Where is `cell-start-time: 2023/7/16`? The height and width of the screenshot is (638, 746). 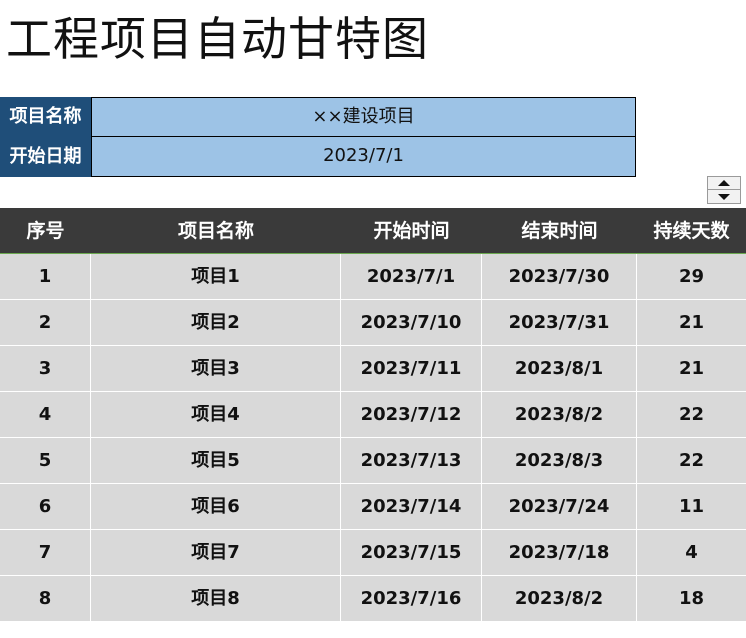 cell-start-time: 2023/7/16 is located at coordinates (411, 598).